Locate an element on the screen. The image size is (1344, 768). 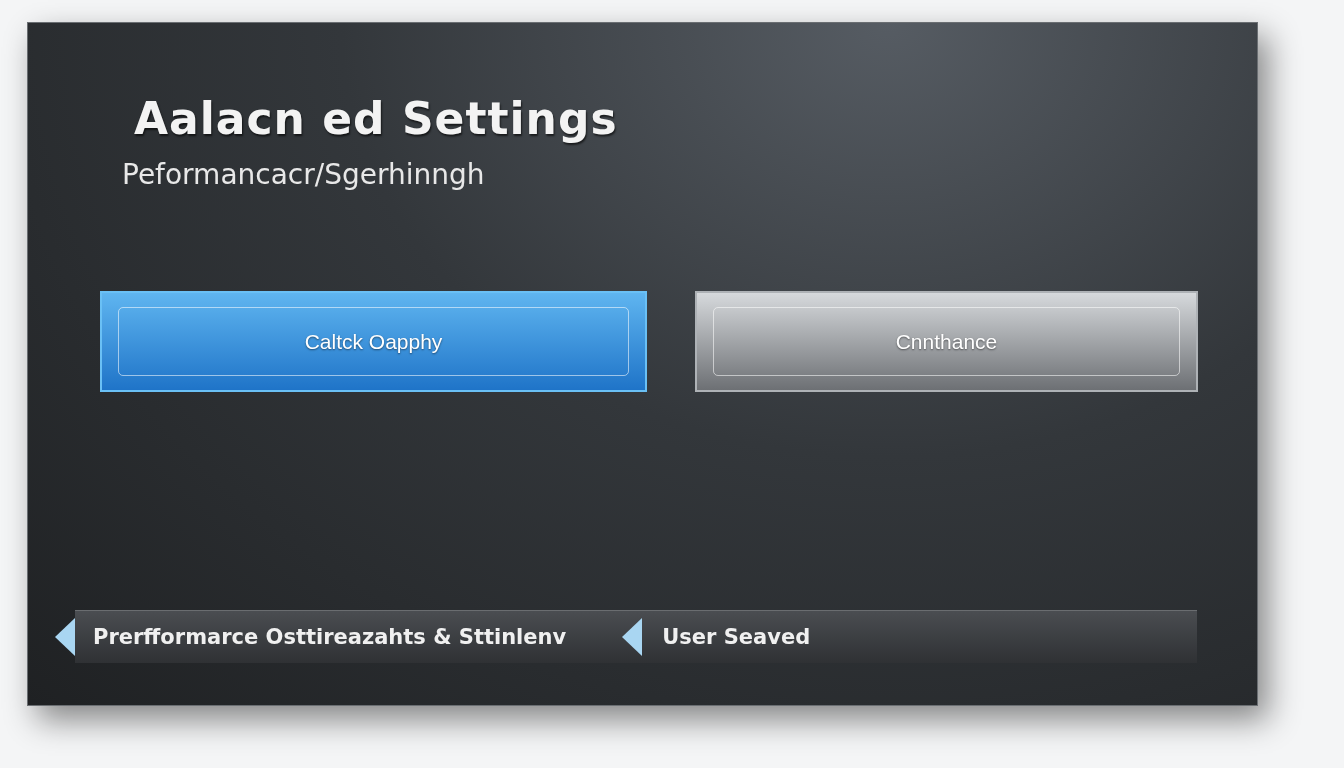
secondary-button: Cnnthance is located at coordinates (946, 341).